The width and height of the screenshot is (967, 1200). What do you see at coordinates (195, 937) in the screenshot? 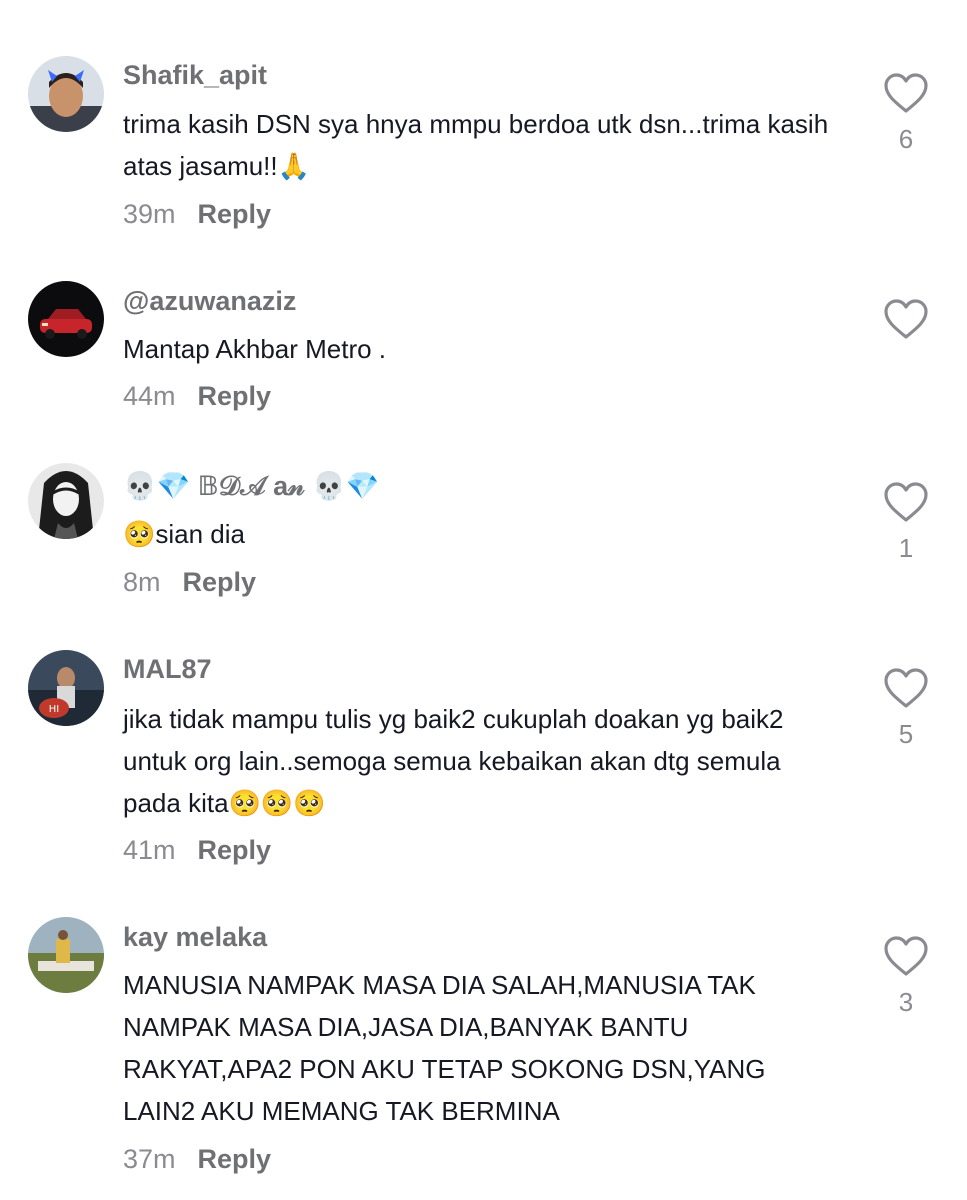
I see `comment-username: kay melaka` at bounding box center [195, 937].